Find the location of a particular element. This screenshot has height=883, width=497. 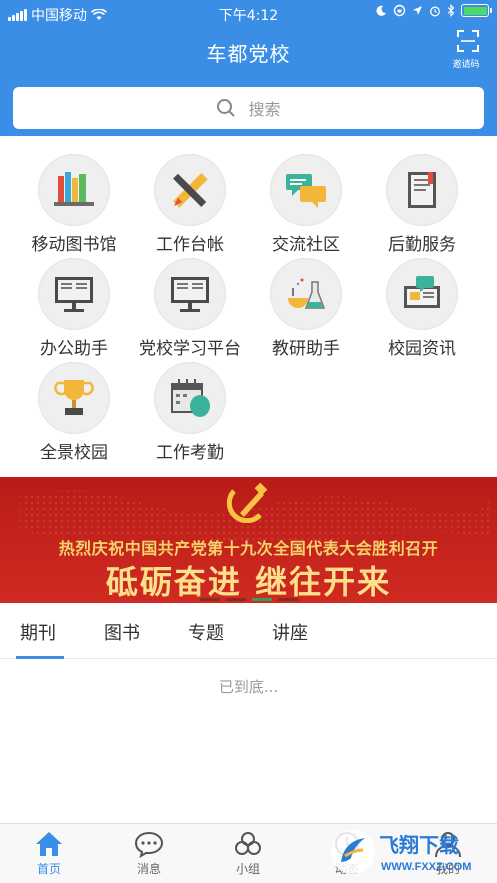

tab-lectures: 讲座 is located at coordinates (290, 632).